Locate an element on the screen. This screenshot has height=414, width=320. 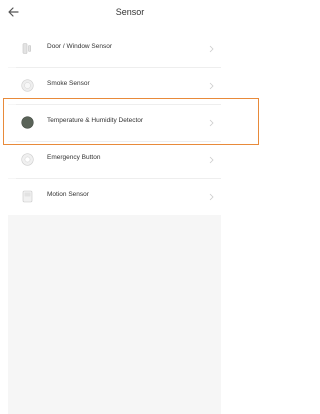
list-item-door-window-sensor: Door / Window Sensor is located at coordinates (114, 49).